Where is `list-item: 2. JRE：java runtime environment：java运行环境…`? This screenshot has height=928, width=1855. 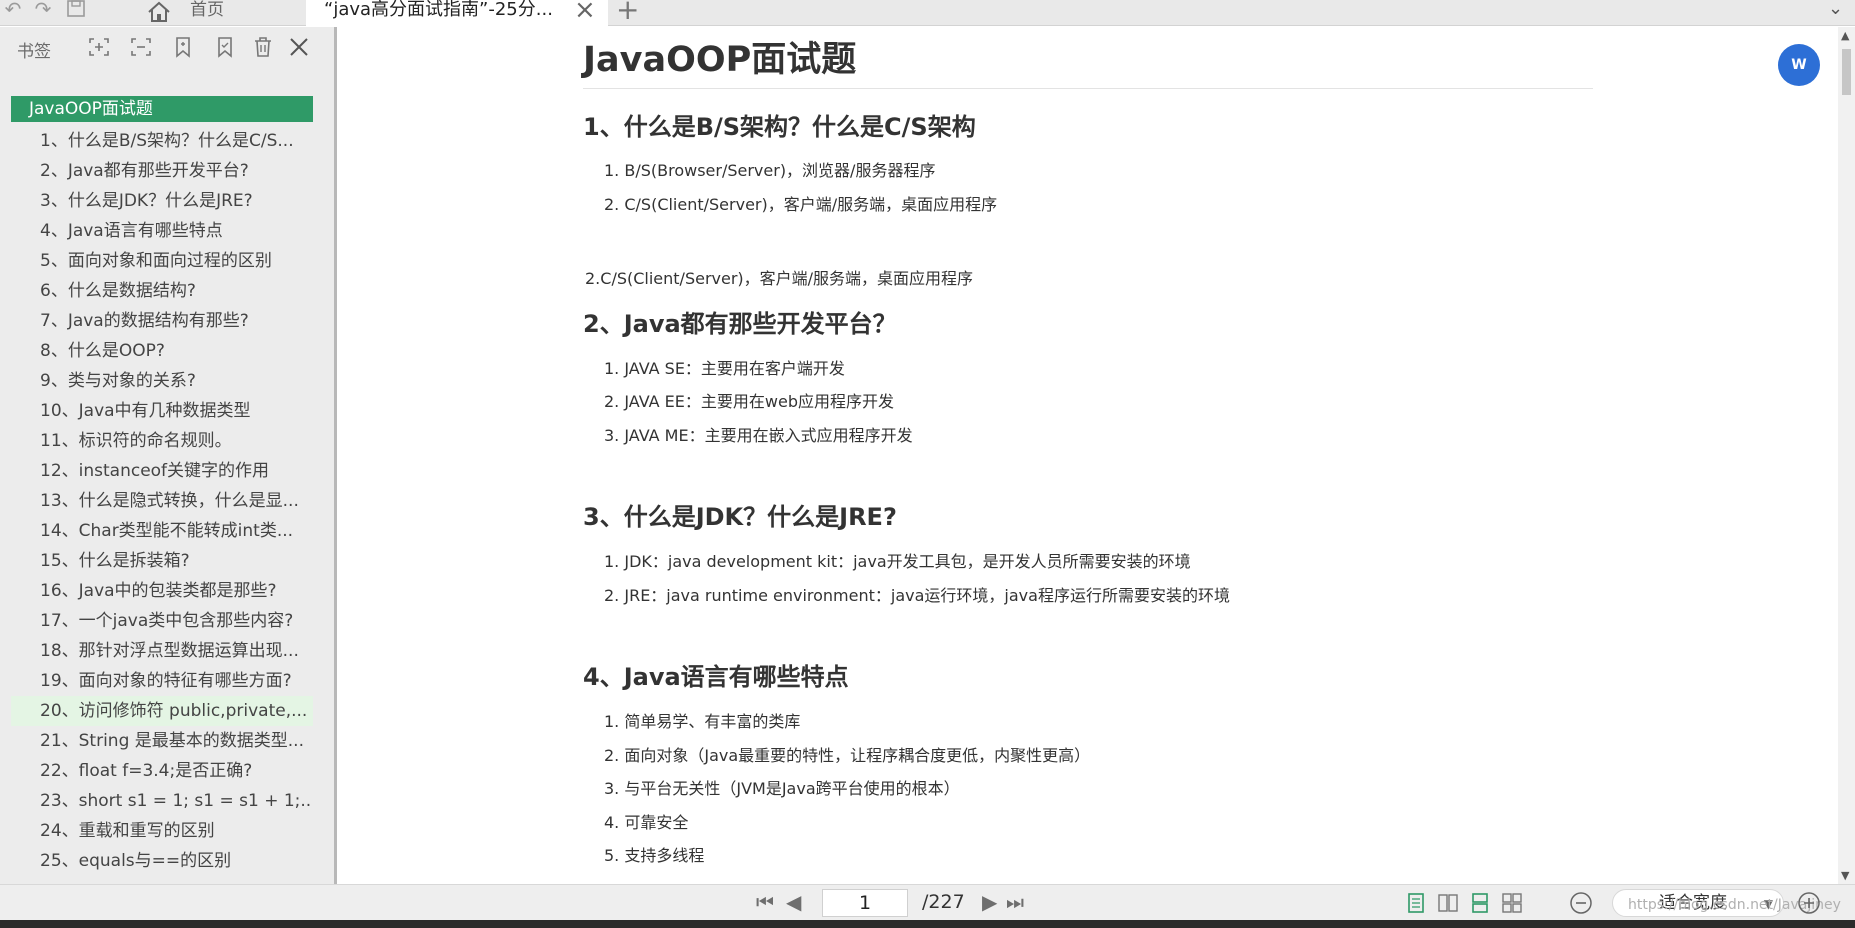
list-item: 2. JRE：java runtime environment：java运行环境… is located at coordinates (917, 595).